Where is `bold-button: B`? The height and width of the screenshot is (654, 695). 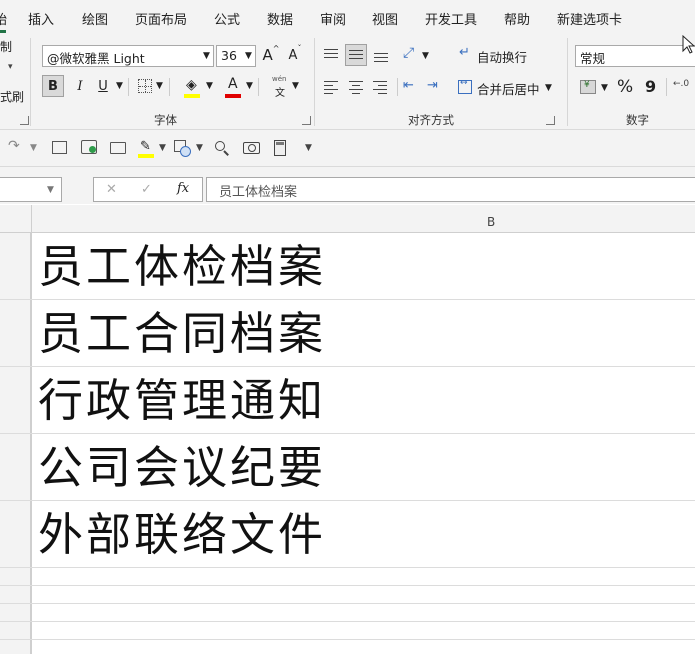 bold-button: B is located at coordinates (53, 86).